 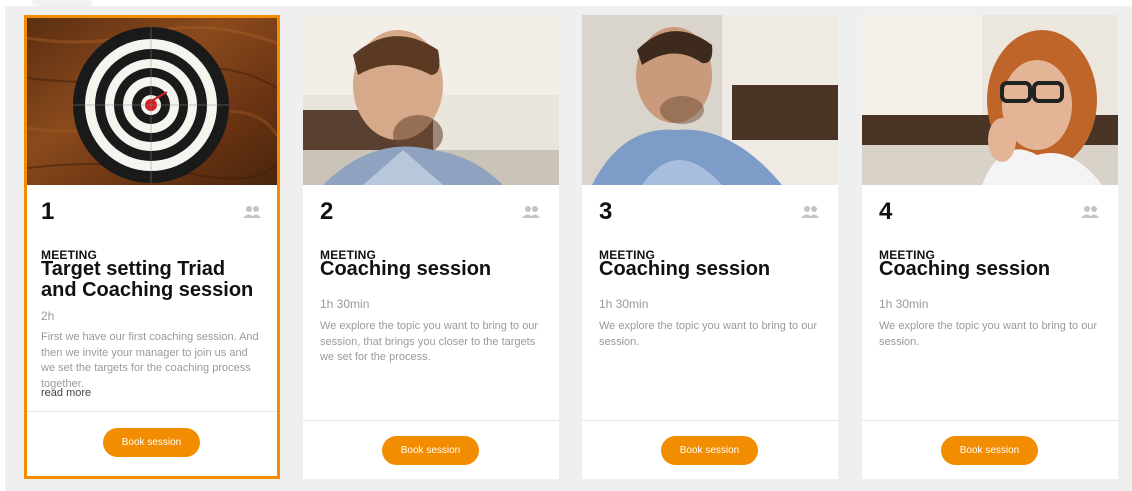 I want to click on card-number: 3, so click(x=606, y=211).